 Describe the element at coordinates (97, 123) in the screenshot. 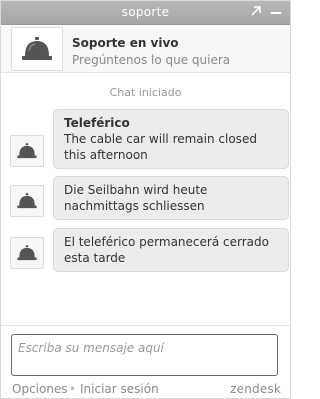

I see `message-sender: Teleférico` at that location.